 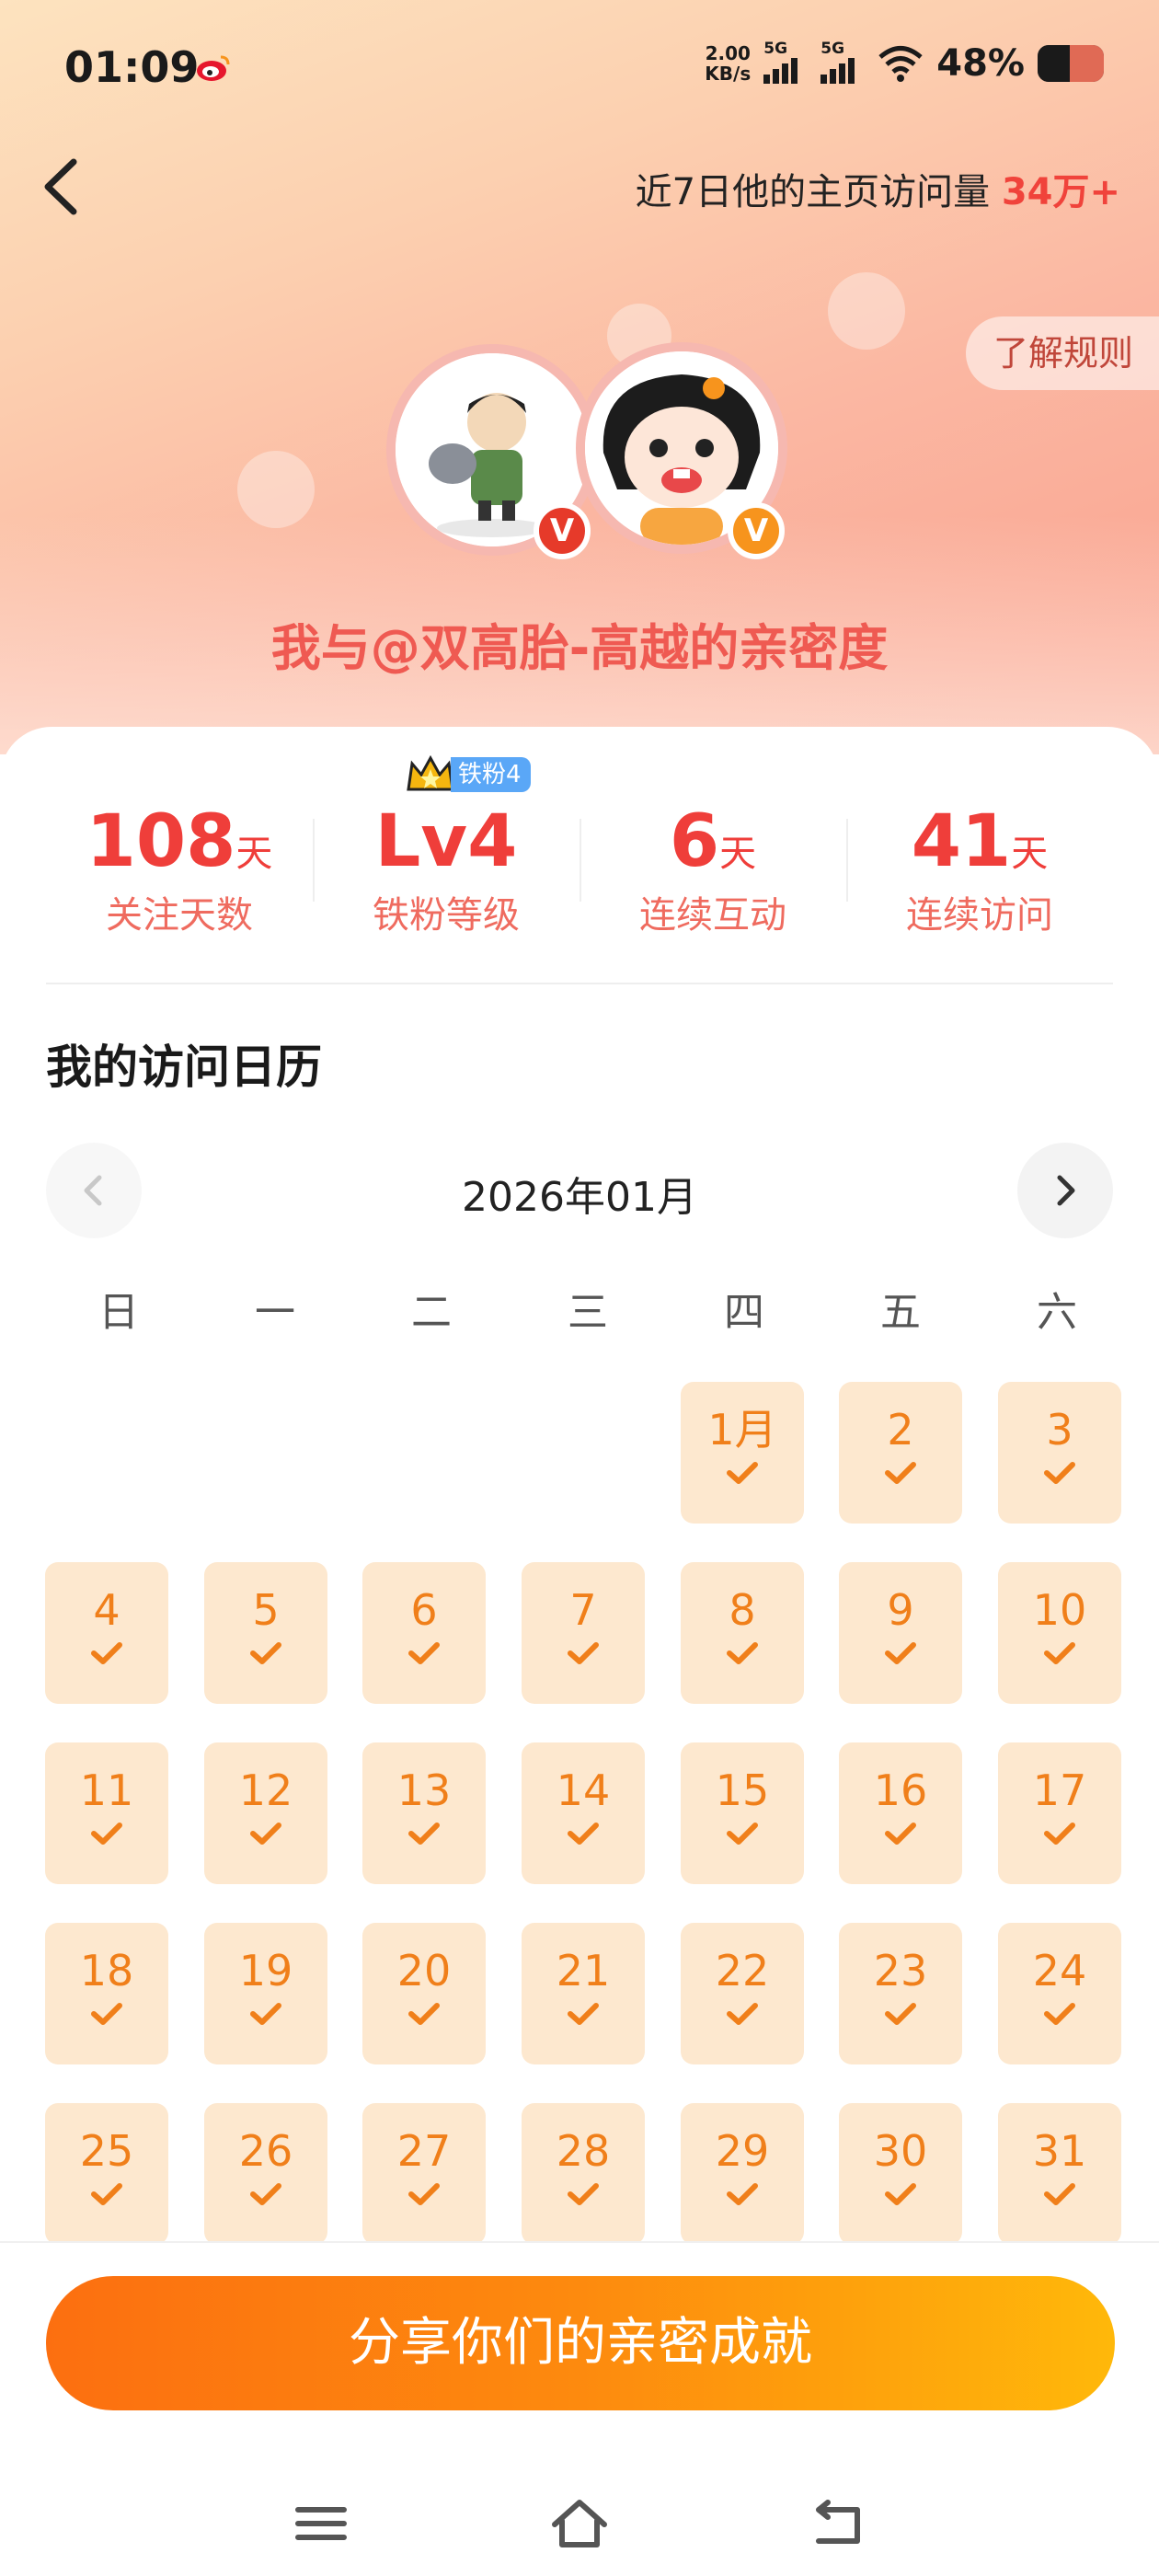 I want to click on calendar-day-number: 28, so click(x=583, y=2151).